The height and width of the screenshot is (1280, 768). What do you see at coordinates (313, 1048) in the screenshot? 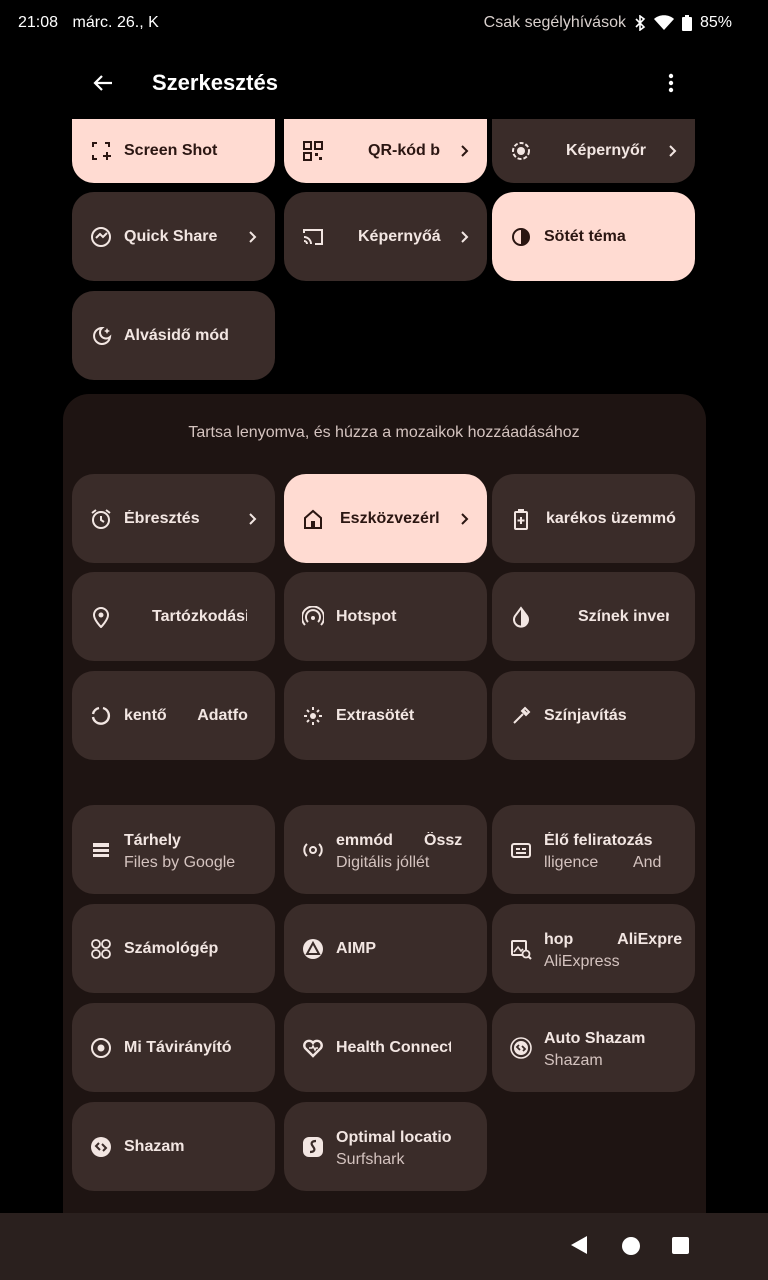
I see `health-connect-icon` at bounding box center [313, 1048].